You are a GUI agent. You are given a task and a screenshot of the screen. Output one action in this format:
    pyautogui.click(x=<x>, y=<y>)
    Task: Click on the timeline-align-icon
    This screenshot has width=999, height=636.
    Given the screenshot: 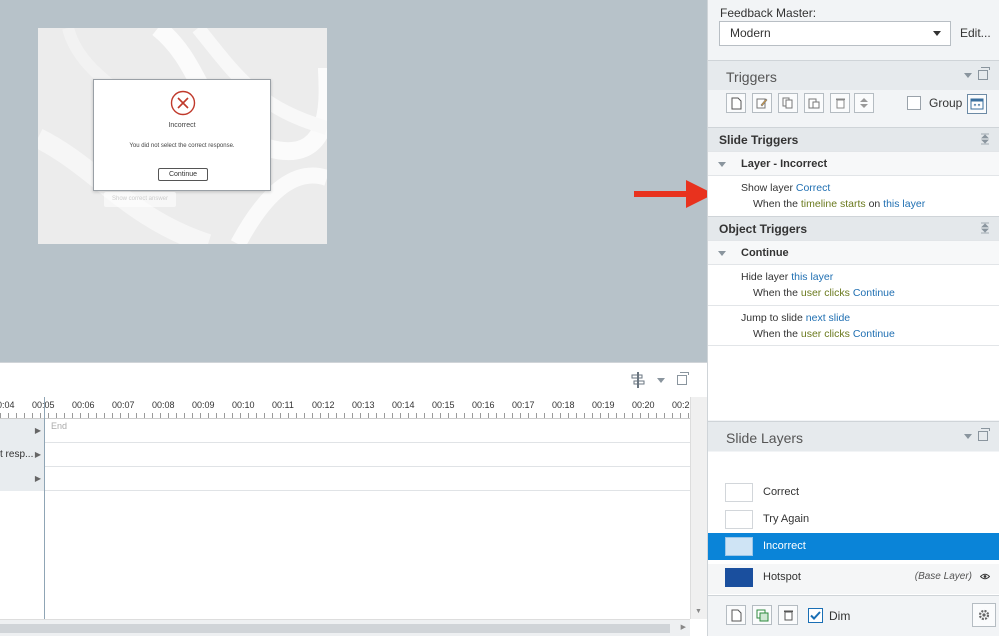 What is the action you would take?
    pyautogui.click(x=638, y=380)
    